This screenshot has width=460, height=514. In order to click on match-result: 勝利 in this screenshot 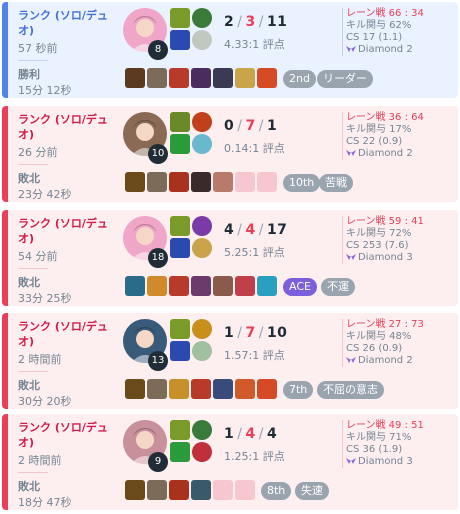, I will do `click(29, 74)`.